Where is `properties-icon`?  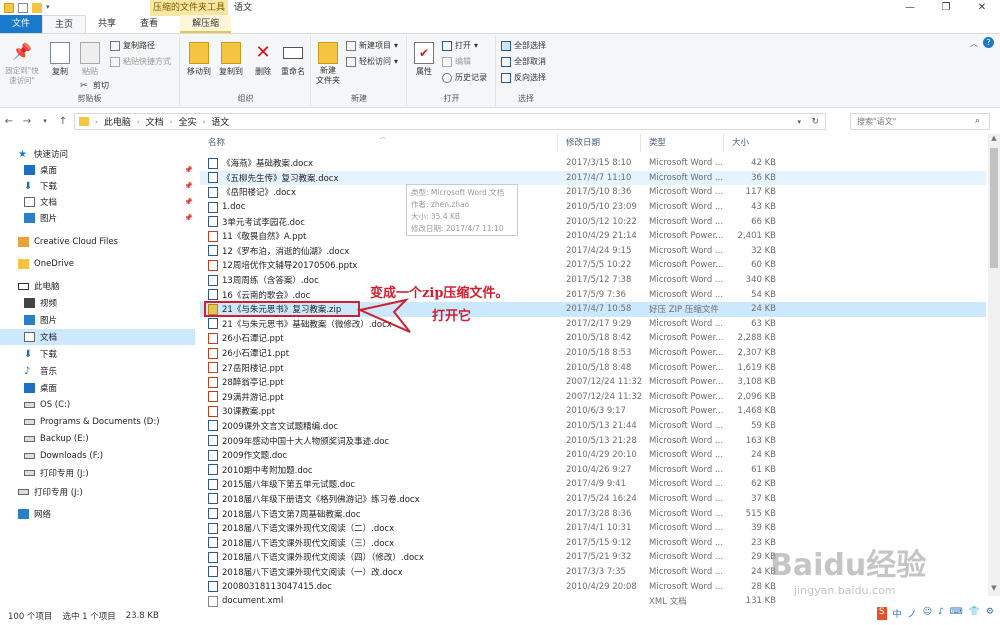
properties-icon is located at coordinates (23, 8).